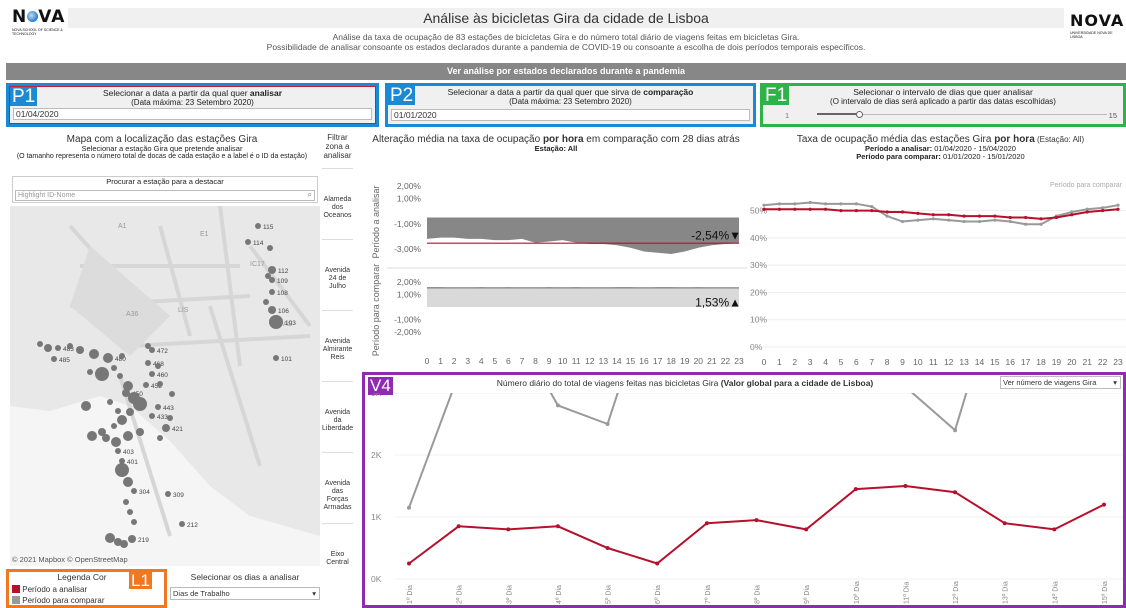  Describe the element at coordinates (857, 592) in the screenshot. I see `day-tick: 10º Dia` at that location.